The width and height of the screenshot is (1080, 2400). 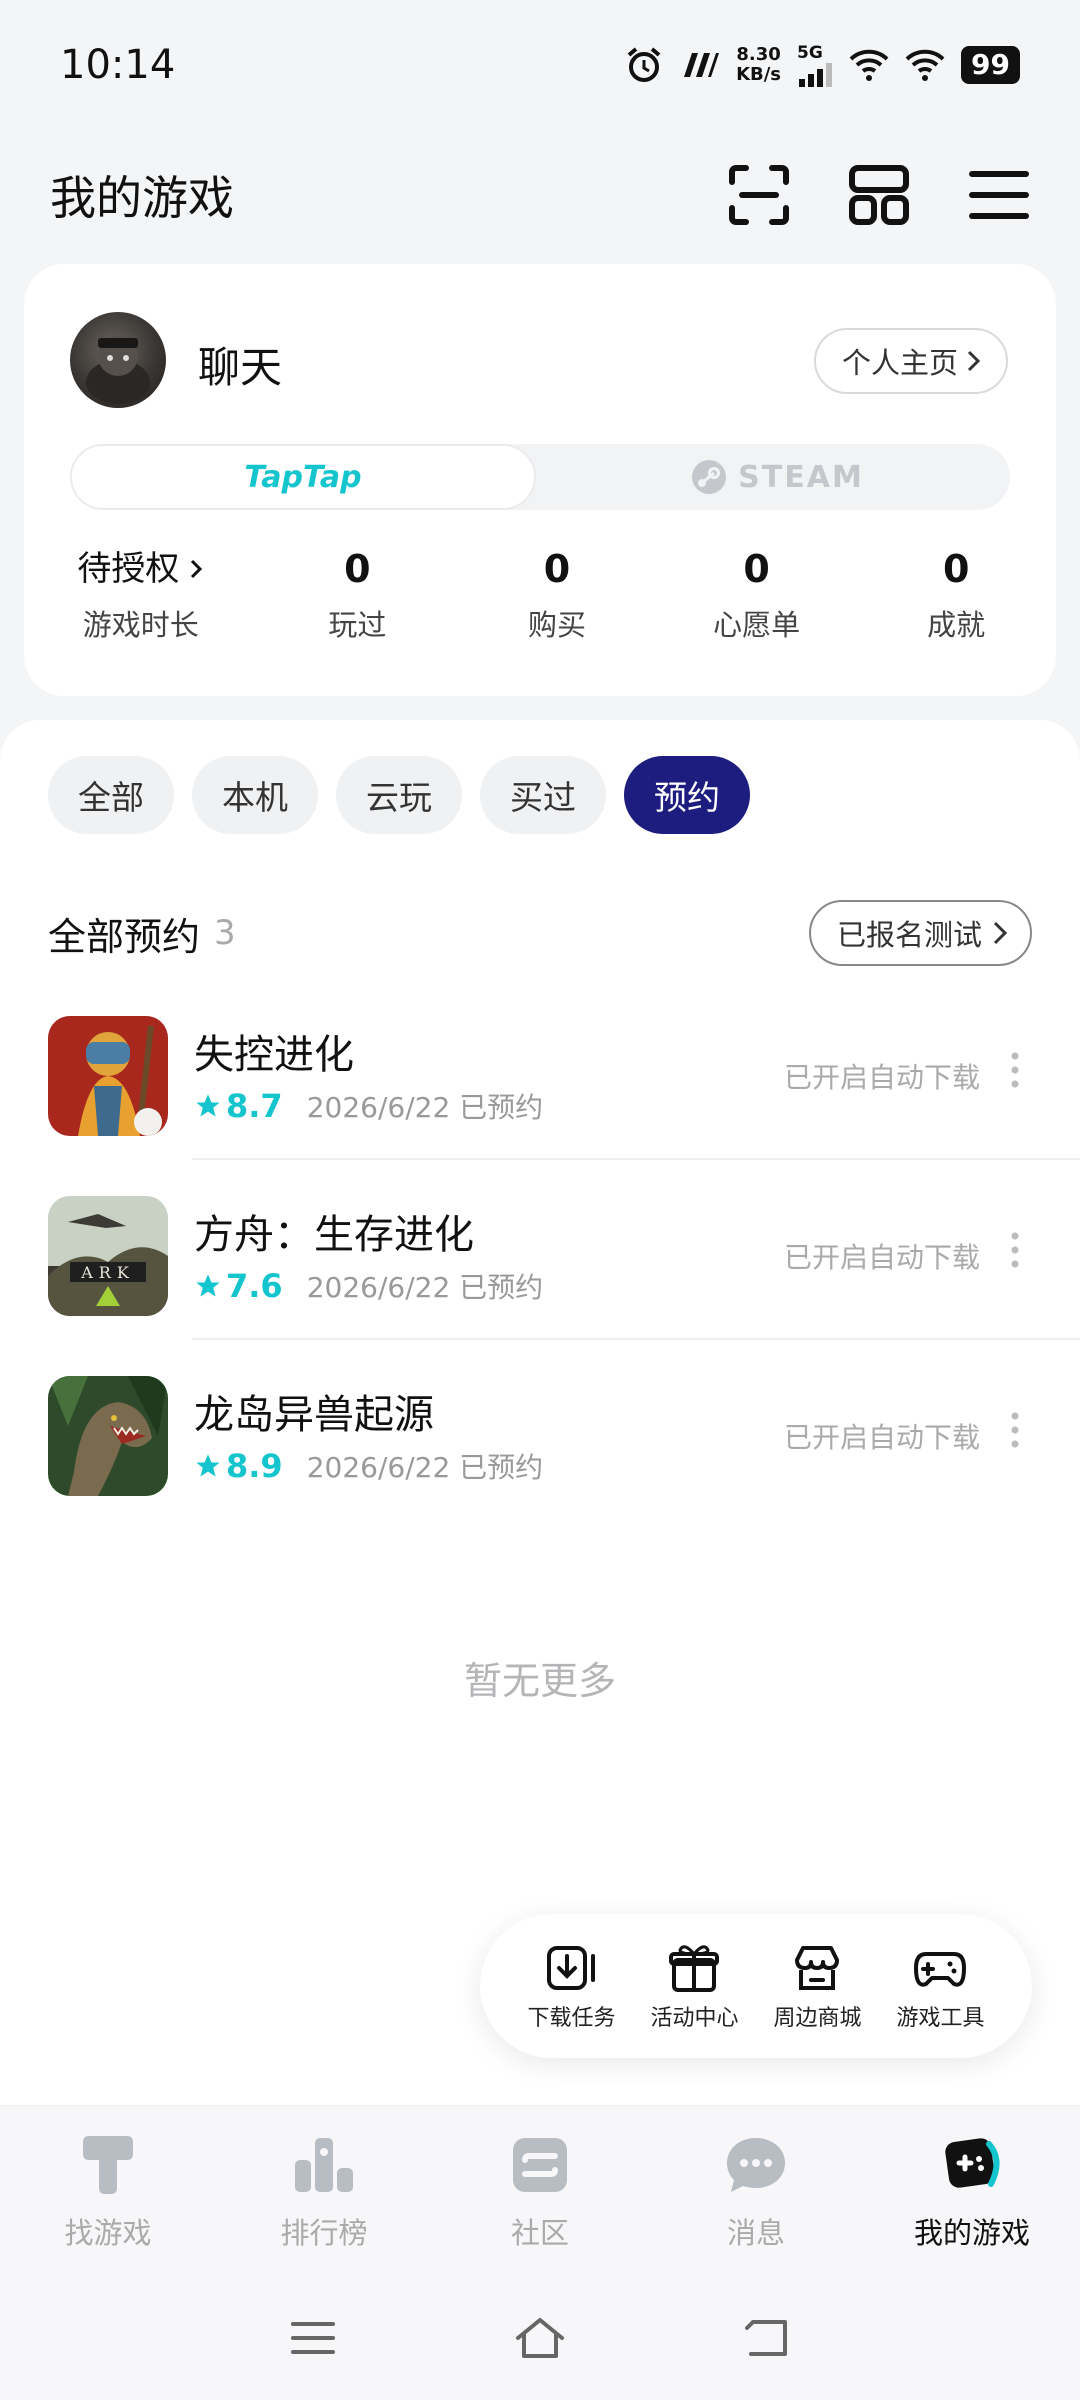 I want to click on filter-chips: 全部 本机 云玩 买过 预约, so click(x=399, y=795).